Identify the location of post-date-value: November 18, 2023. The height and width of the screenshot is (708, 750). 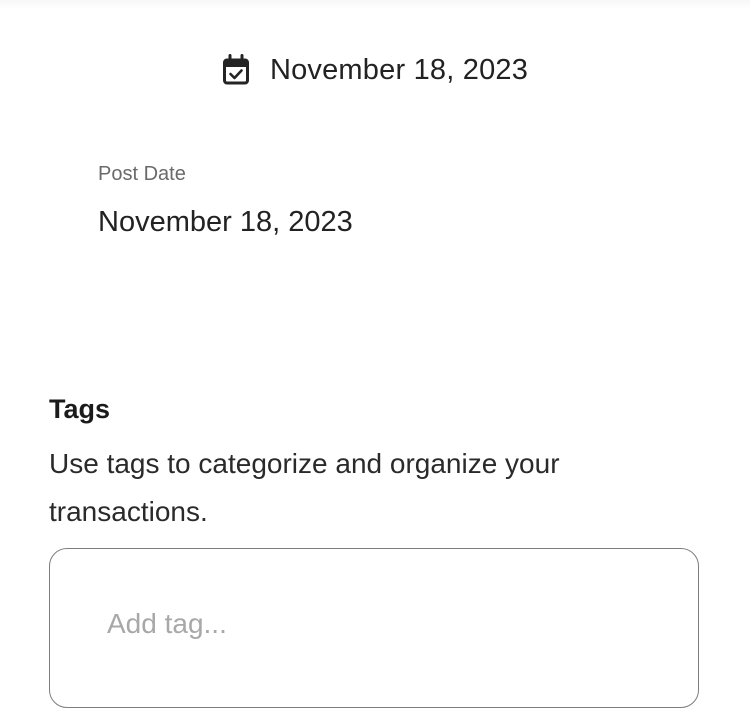
(225, 222).